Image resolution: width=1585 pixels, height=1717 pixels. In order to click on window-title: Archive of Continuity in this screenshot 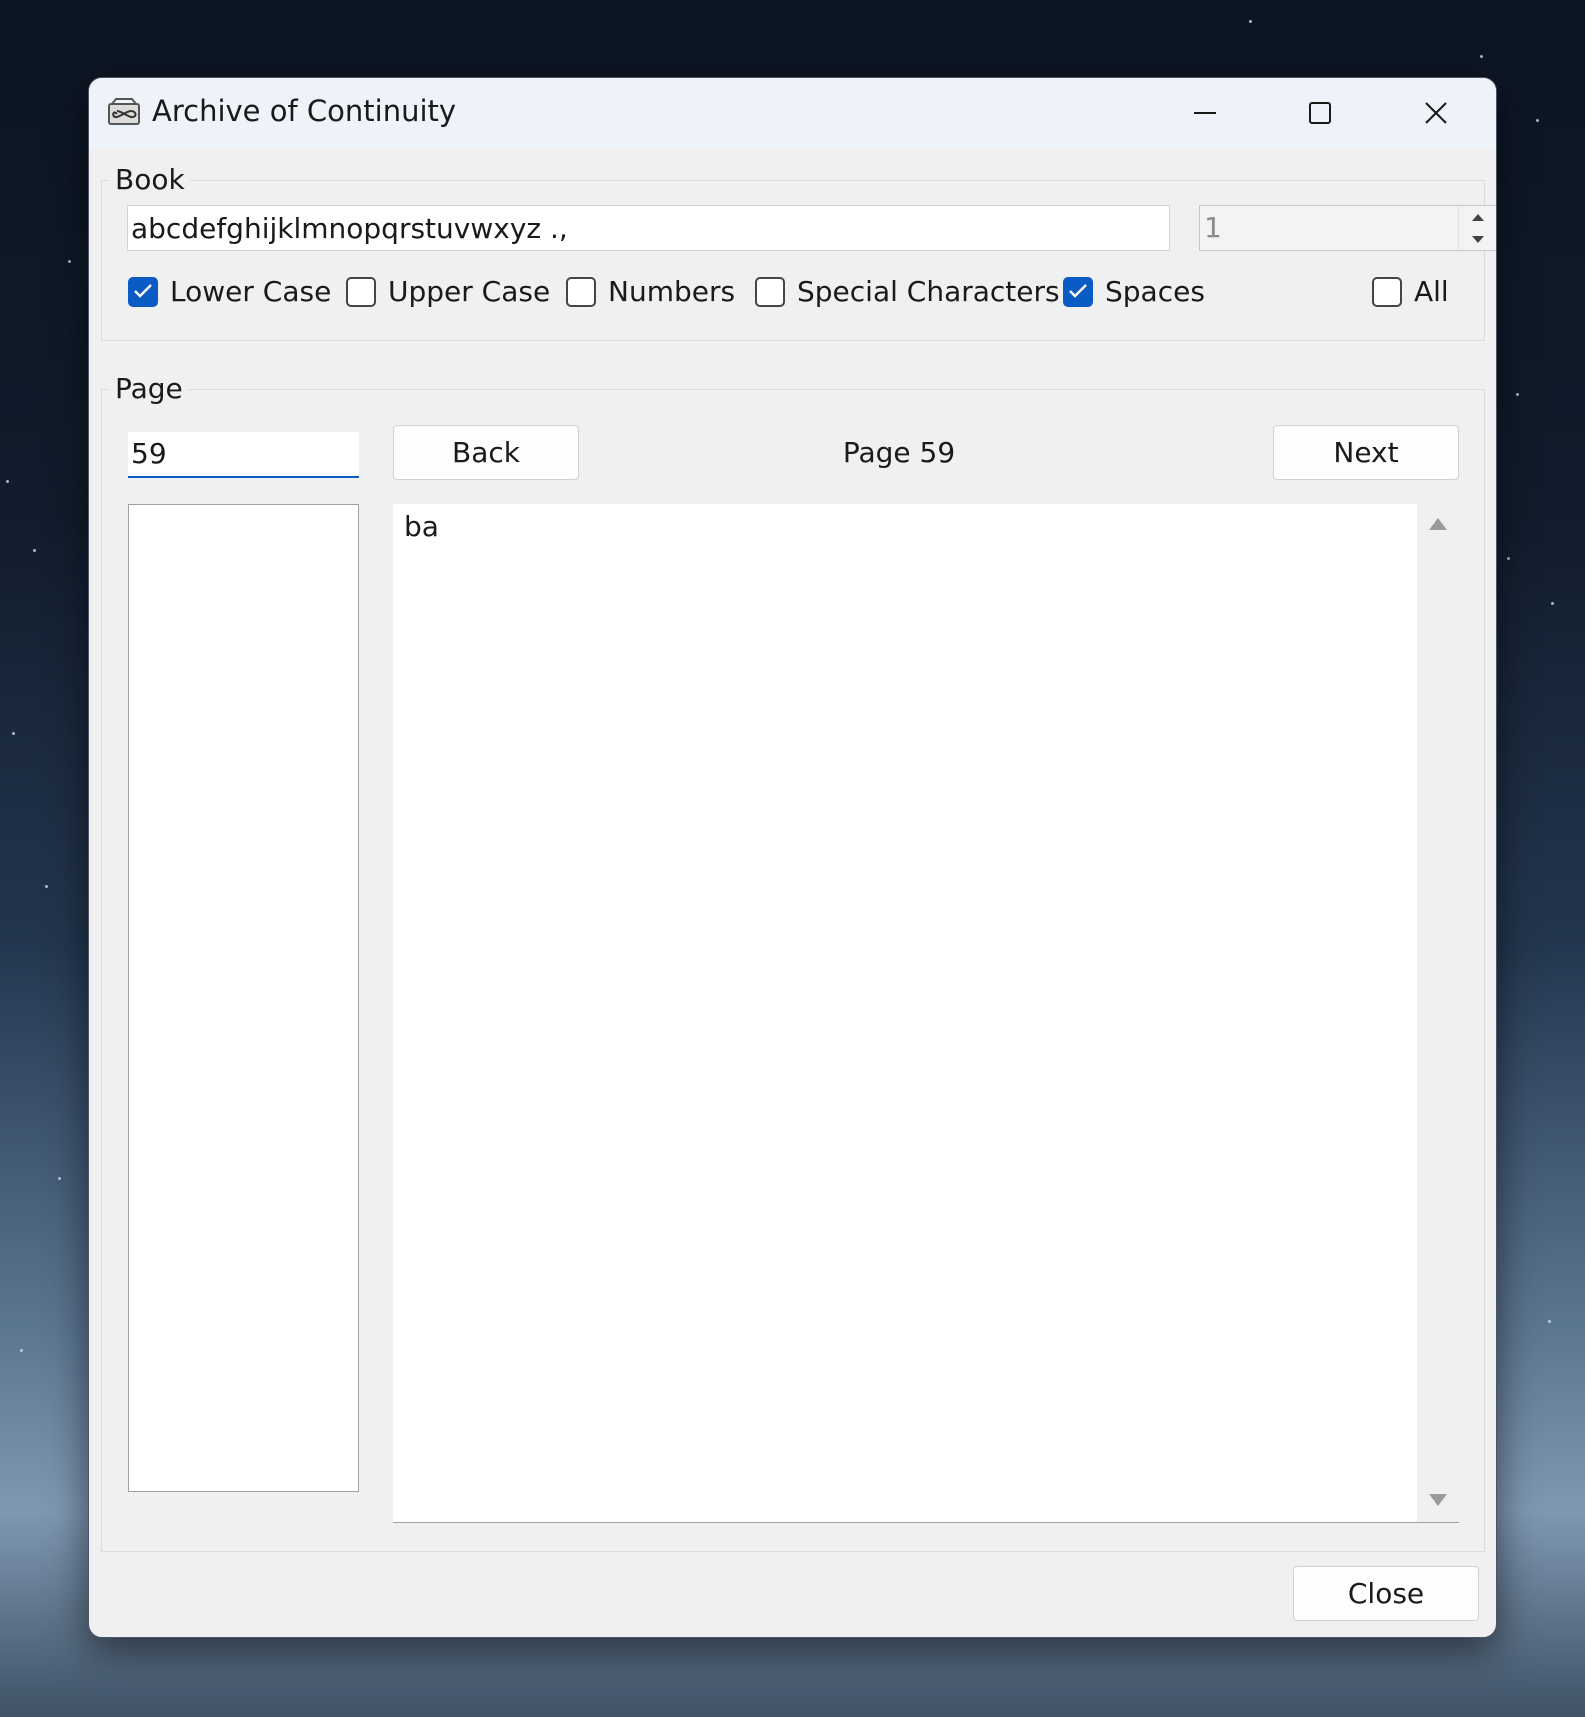, I will do `click(304, 111)`.